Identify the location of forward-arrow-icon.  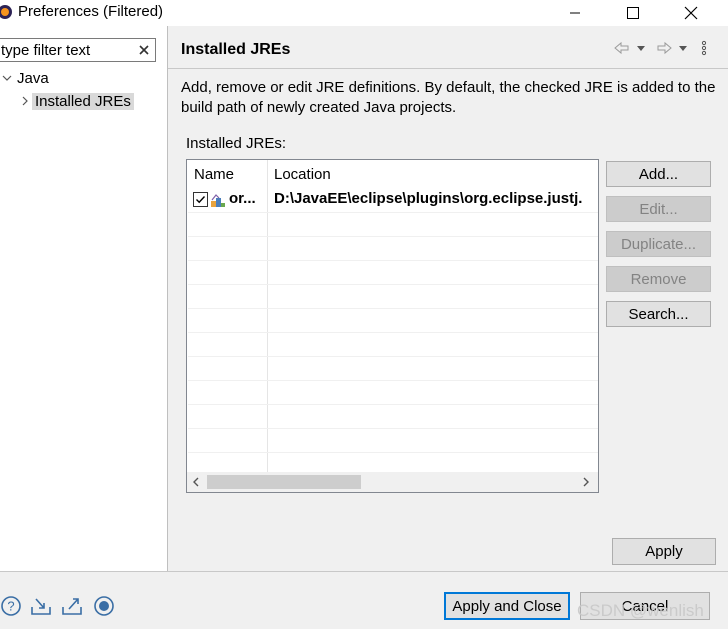
(664, 48).